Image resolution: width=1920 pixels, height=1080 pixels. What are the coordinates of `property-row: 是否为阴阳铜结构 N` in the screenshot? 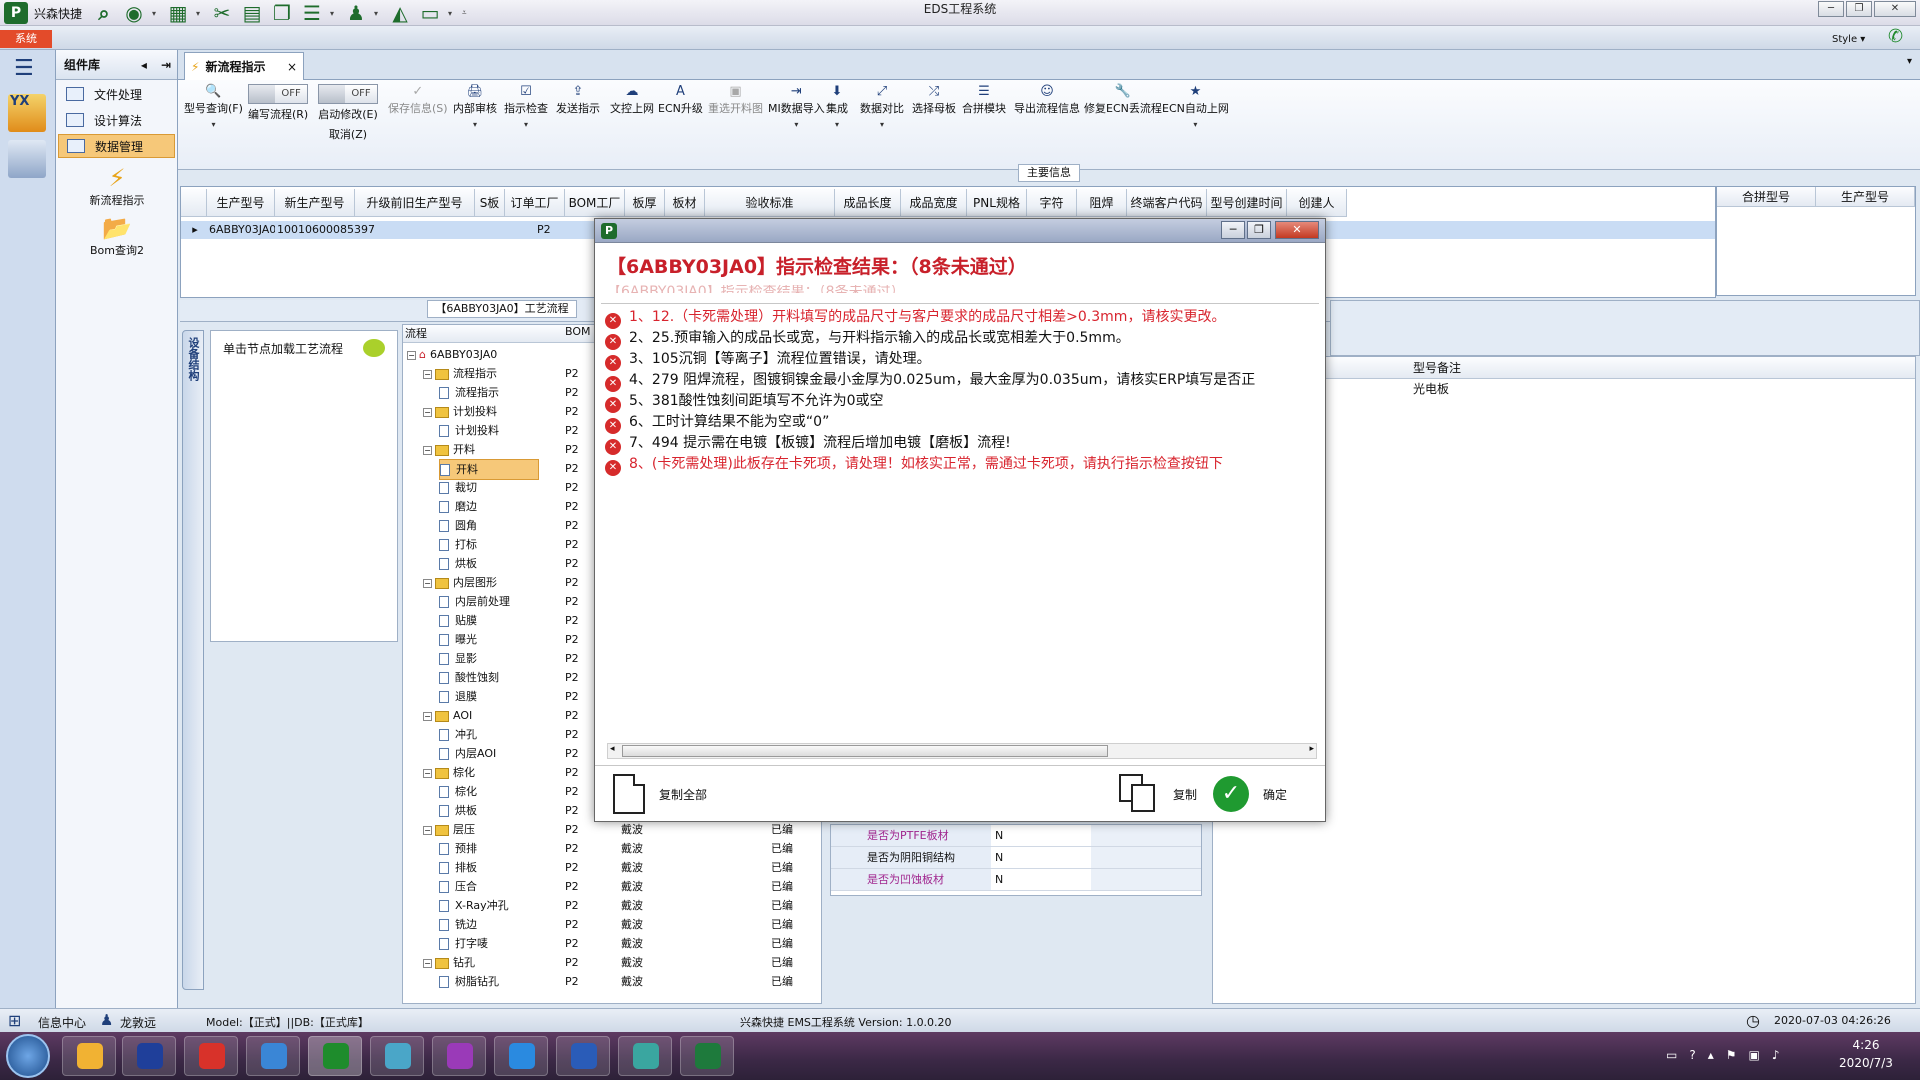 It's located at (1016, 858).